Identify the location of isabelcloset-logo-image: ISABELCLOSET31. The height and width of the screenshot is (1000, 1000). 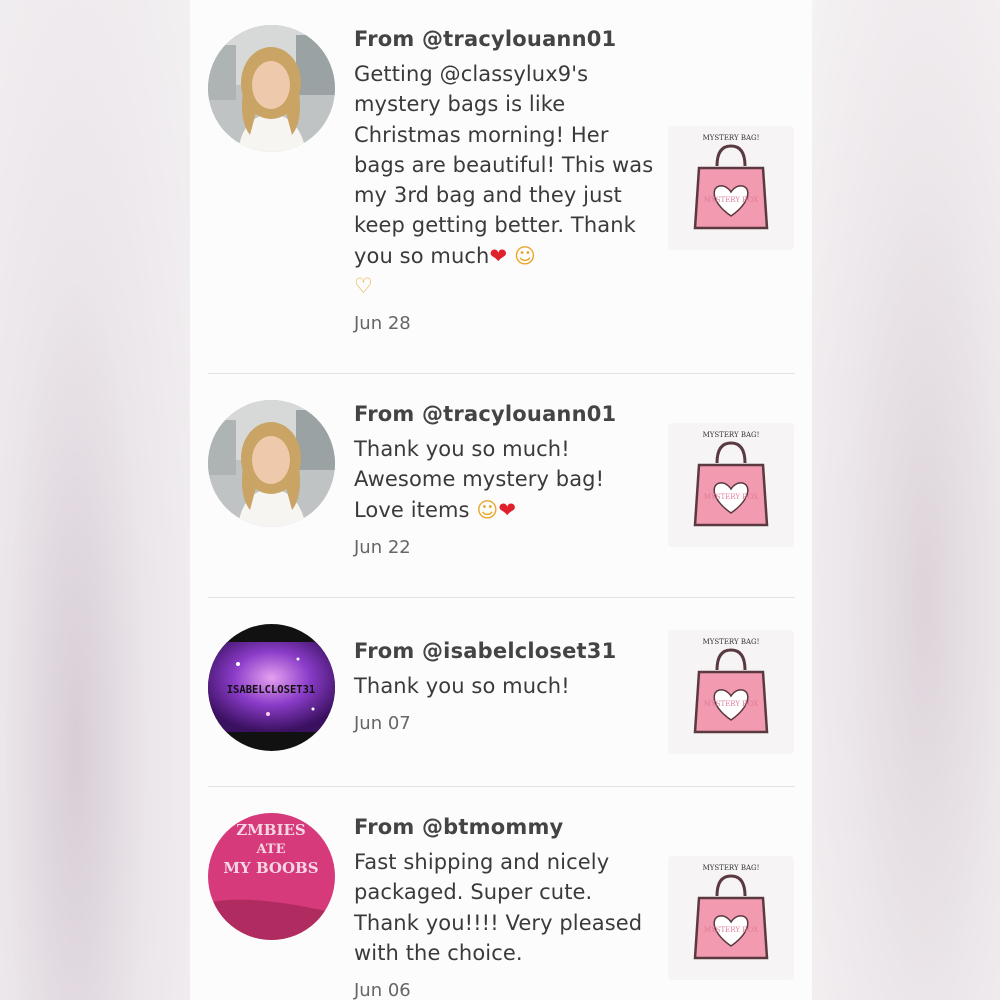
(271, 687).